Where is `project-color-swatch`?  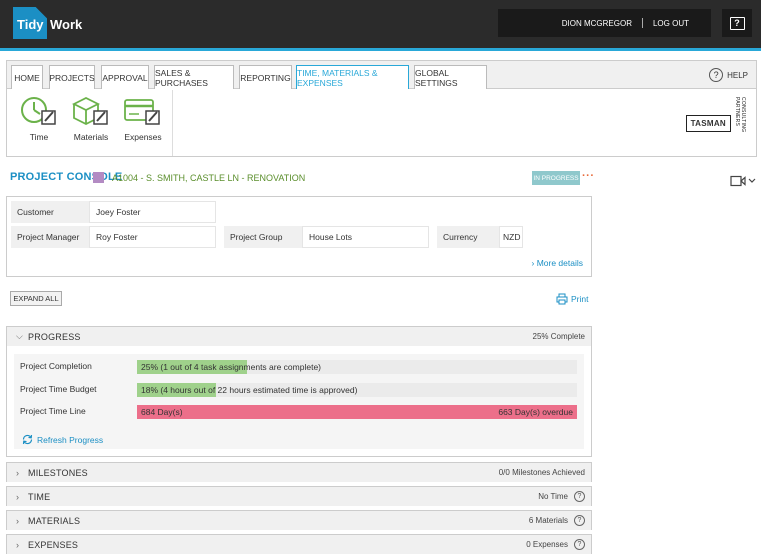 project-color-swatch is located at coordinates (98, 177).